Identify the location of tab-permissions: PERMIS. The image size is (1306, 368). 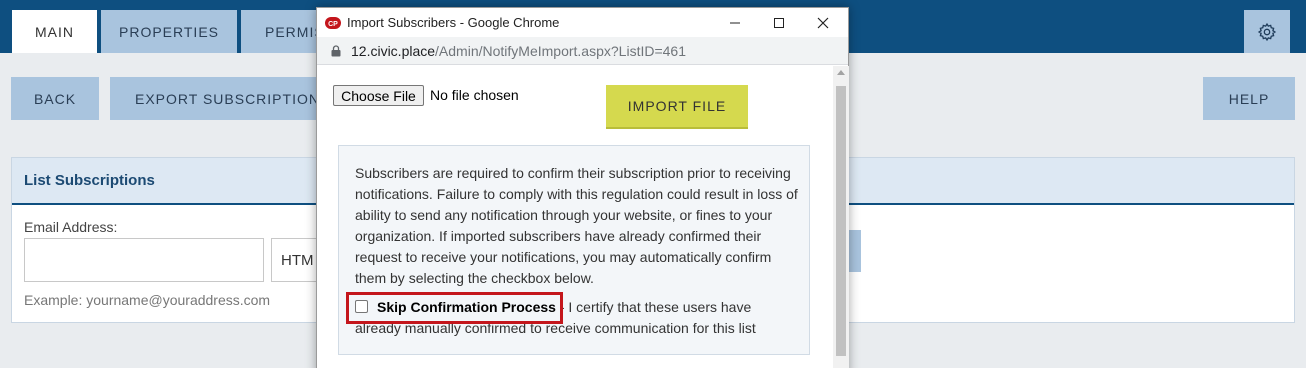
(281, 31).